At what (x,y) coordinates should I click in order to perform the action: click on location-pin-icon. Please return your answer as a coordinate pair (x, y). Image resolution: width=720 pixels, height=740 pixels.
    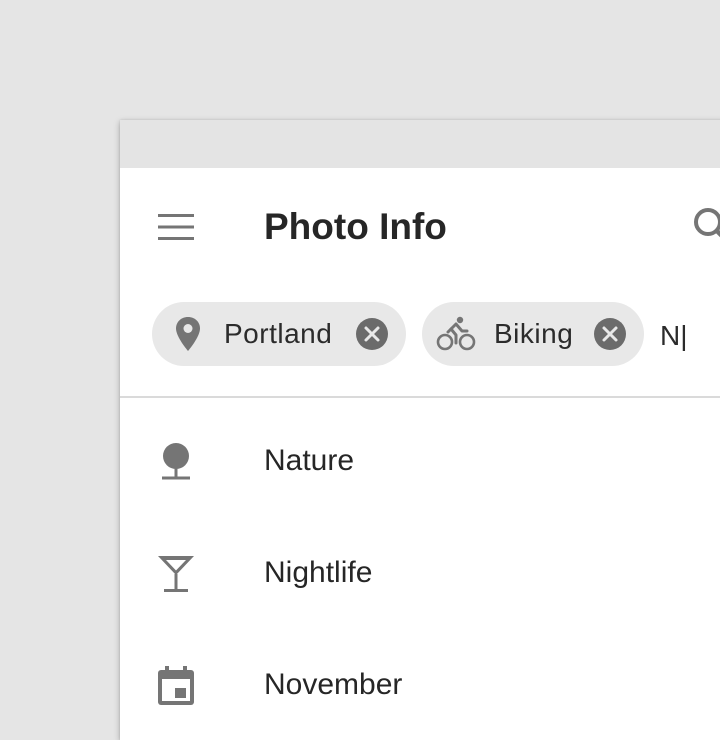
    Looking at the image, I should click on (188, 334).